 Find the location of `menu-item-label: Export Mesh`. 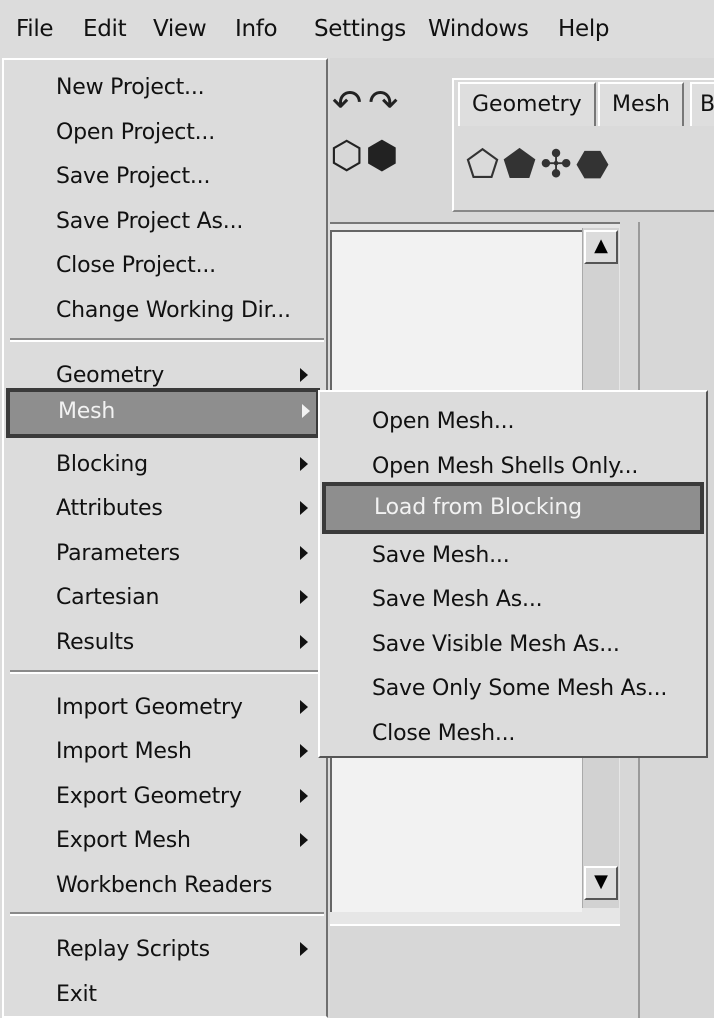

menu-item-label: Export Mesh is located at coordinates (123, 840).